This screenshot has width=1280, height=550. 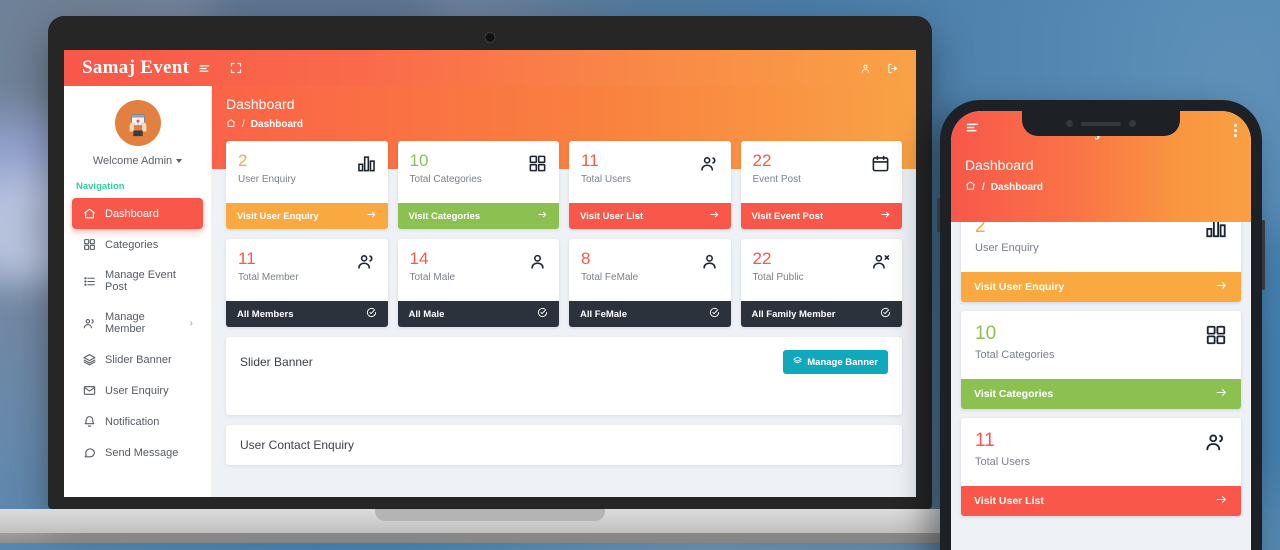 What do you see at coordinates (479, 172) in the screenshot?
I see `stat-card-body: 10 Total Categories` at bounding box center [479, 172].